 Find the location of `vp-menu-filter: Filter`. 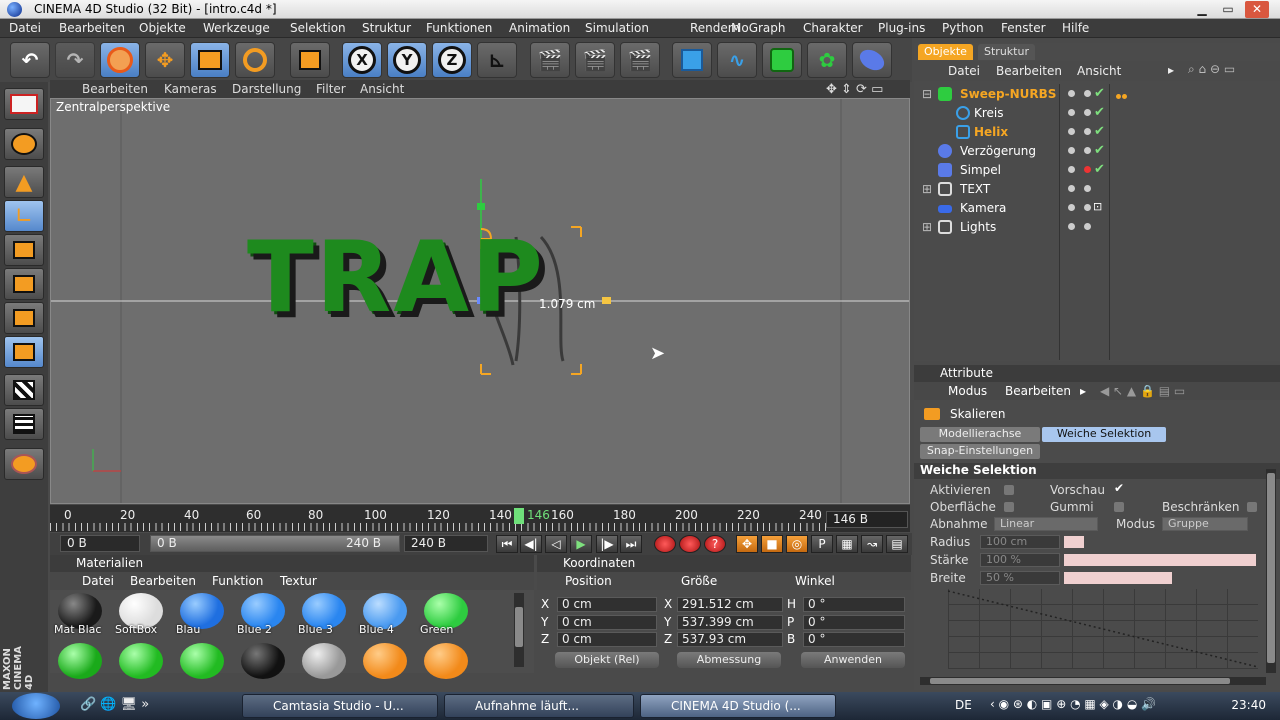

vp-menu-filter: Filter is located at coordinates (331, 89).